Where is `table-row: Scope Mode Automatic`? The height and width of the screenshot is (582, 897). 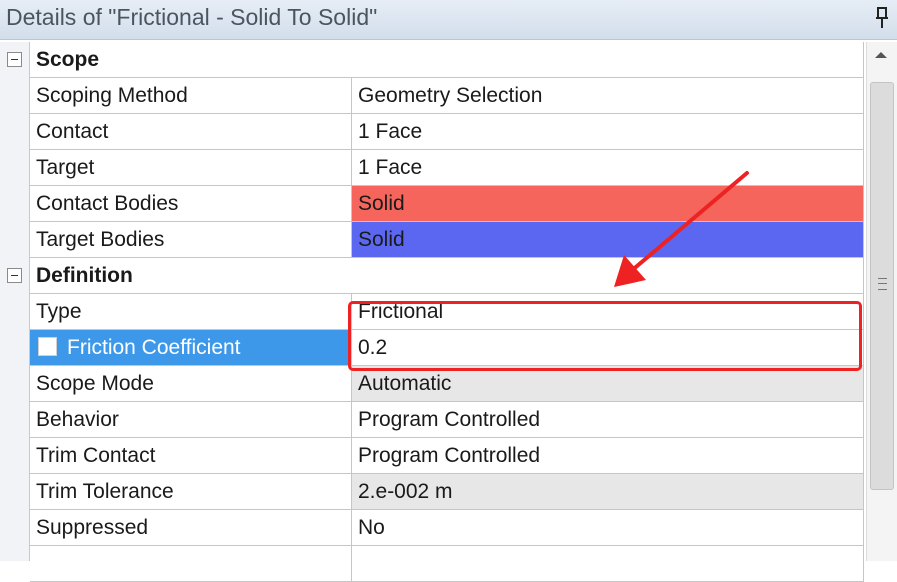 table-row: Scope Mode Automatic is located at coordinates (432, 384).